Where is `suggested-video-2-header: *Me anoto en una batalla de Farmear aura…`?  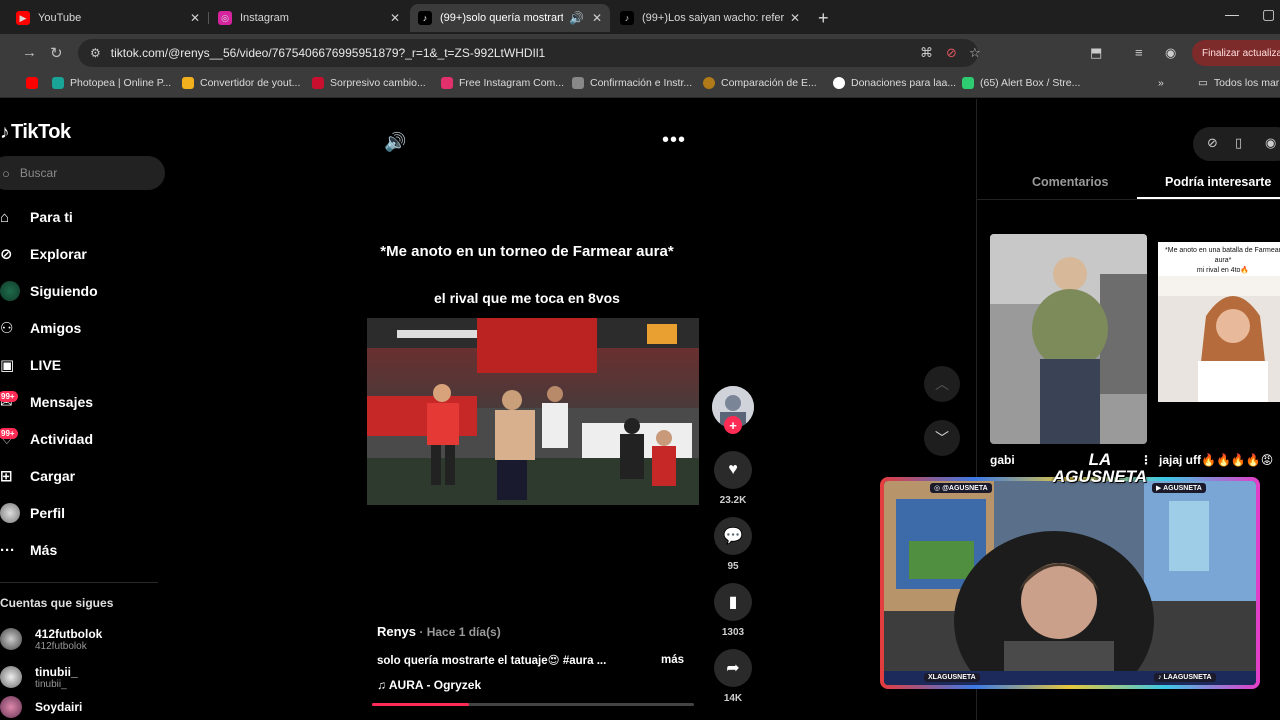
suggested-video-2-header: *Me anoto en una batalla de Farmear aura… is located at coordinates (1222, 260).